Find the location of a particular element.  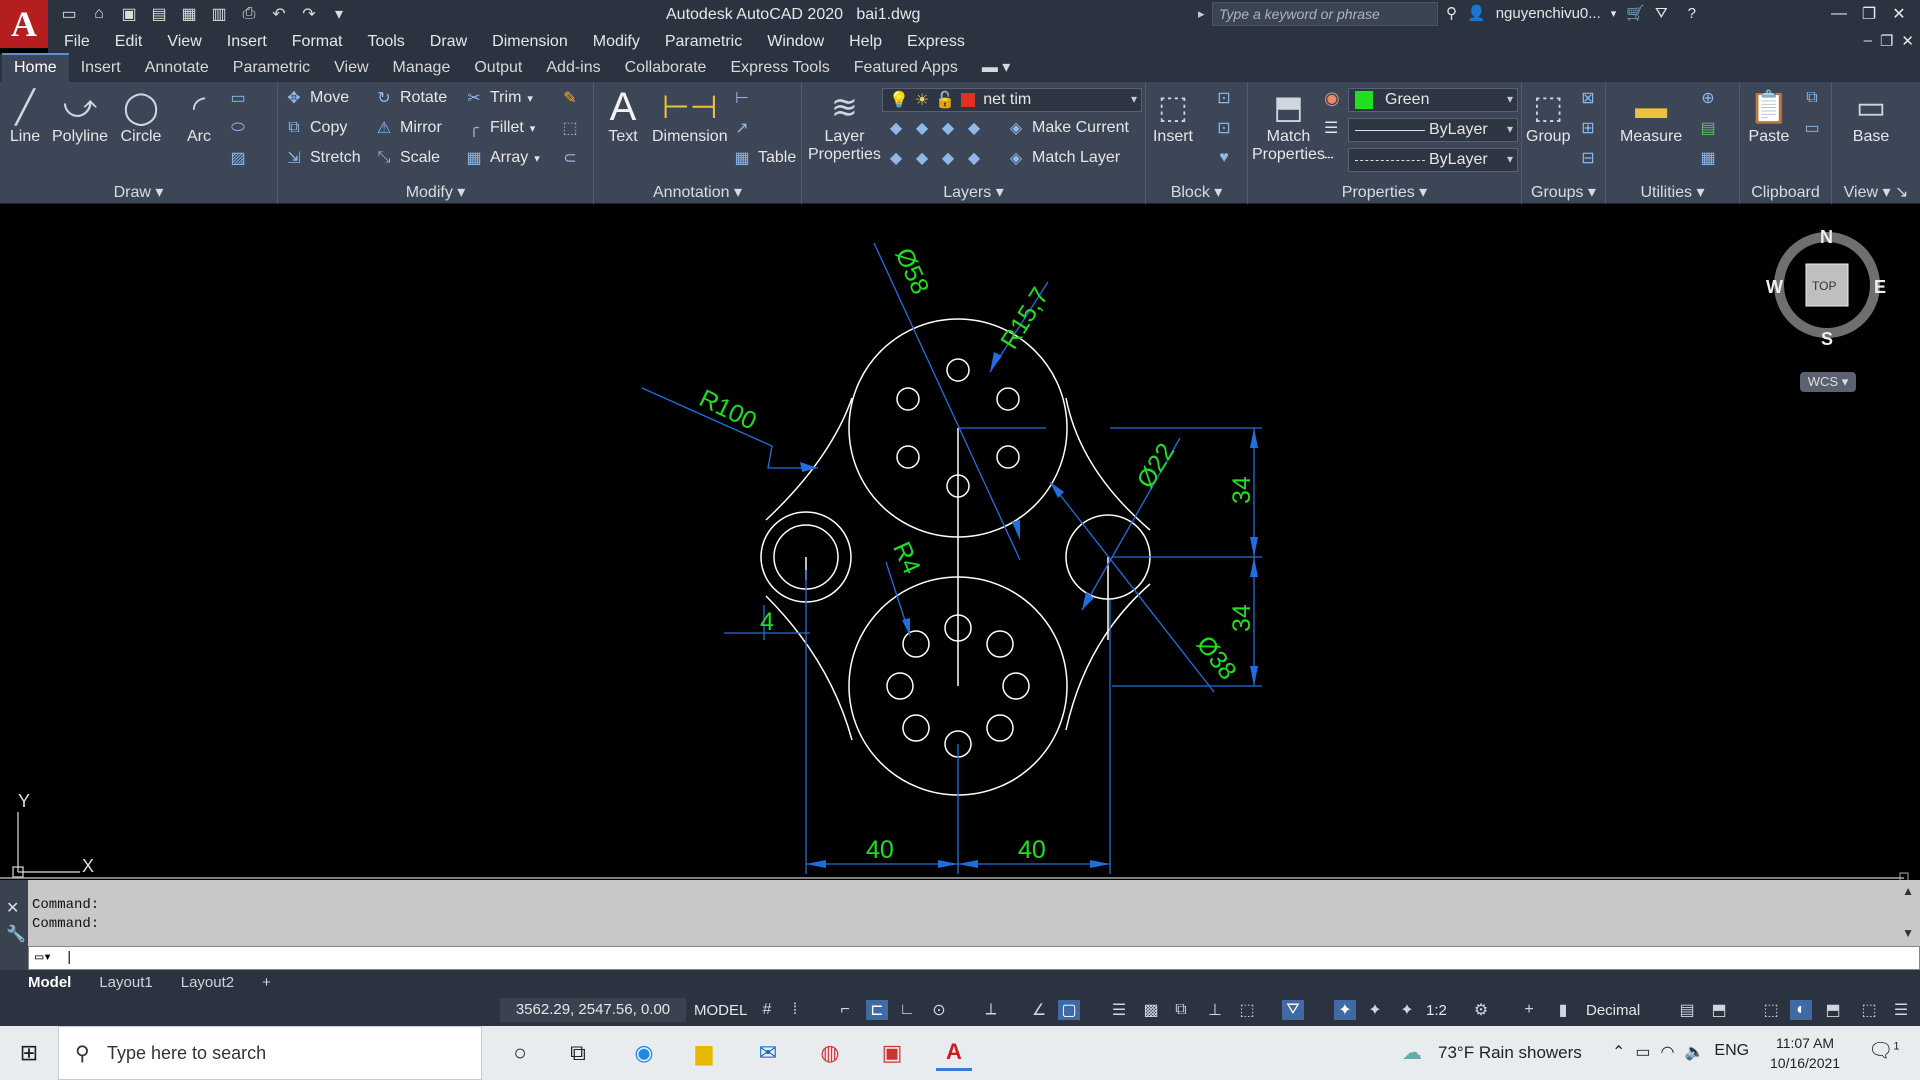

layer-freeze-tool-icon: ◆ is located at coordinates (948, 128).